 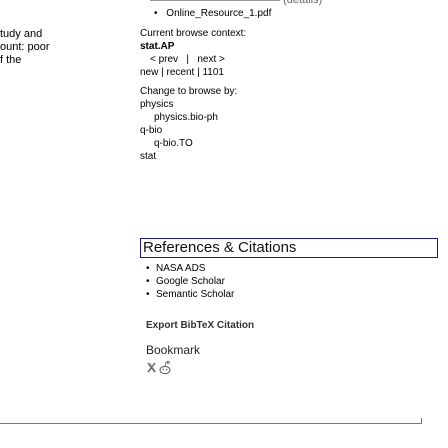 I want to click on ancillary-files-header: (details), so click(x=295, y=4).